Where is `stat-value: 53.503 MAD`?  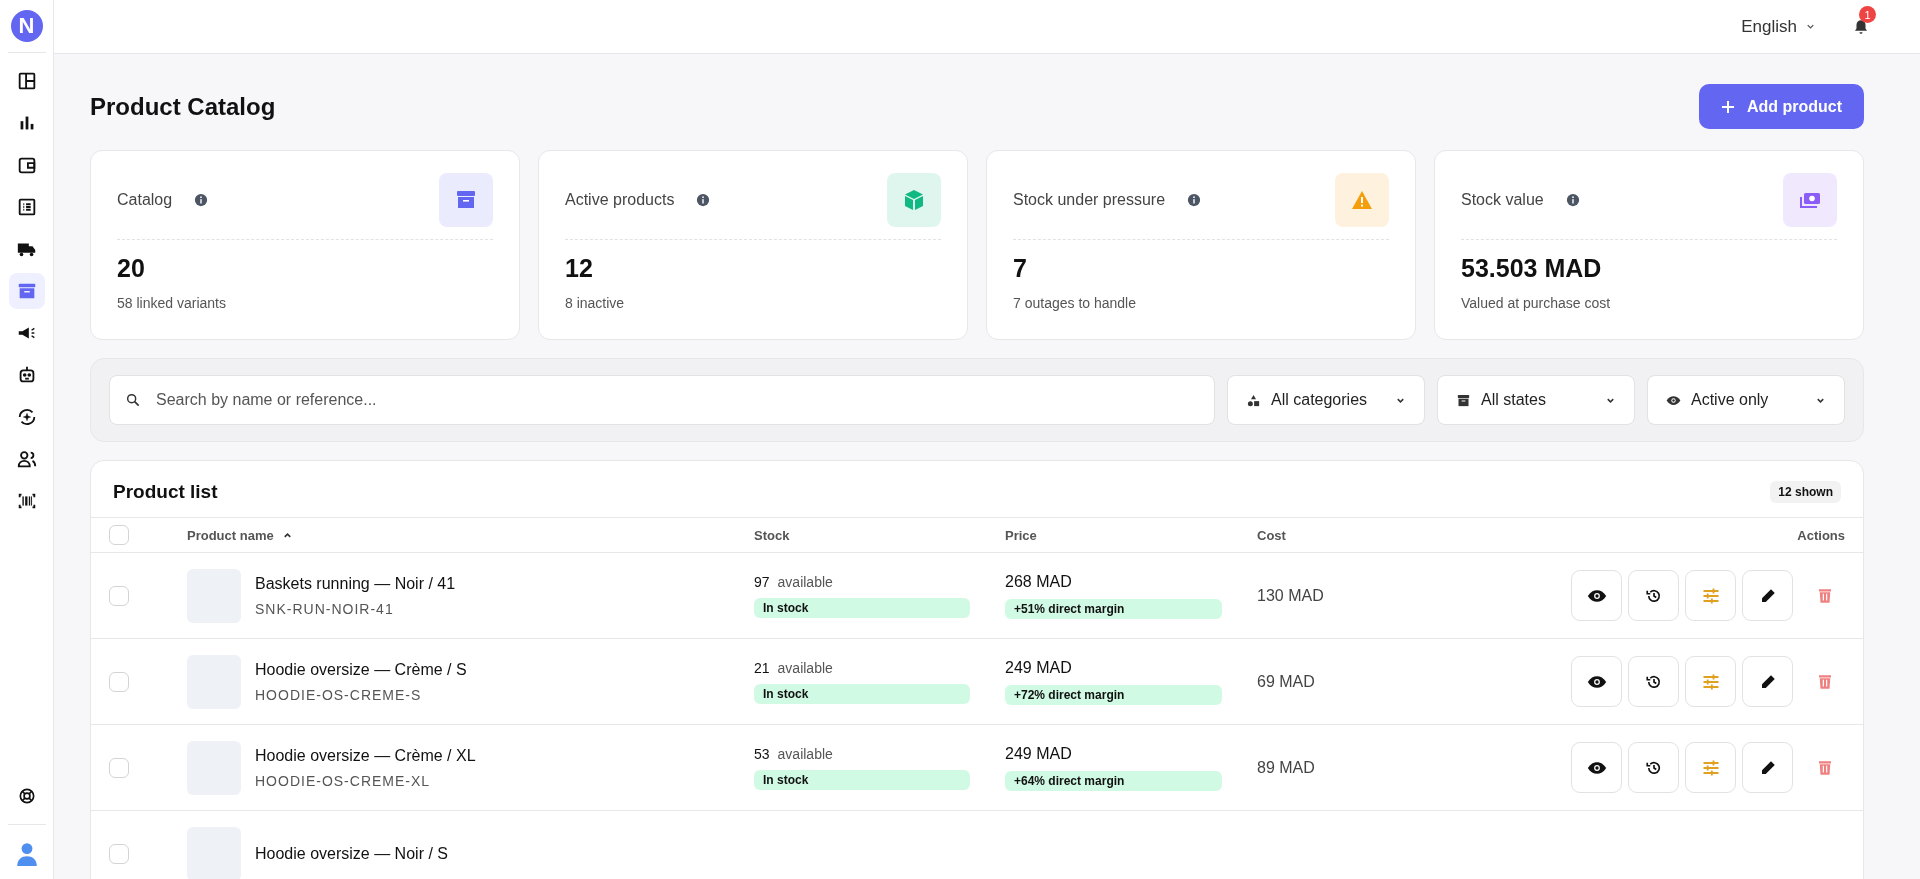 stat-value: 53.503 MAD is located at coordinates (1532, 268).